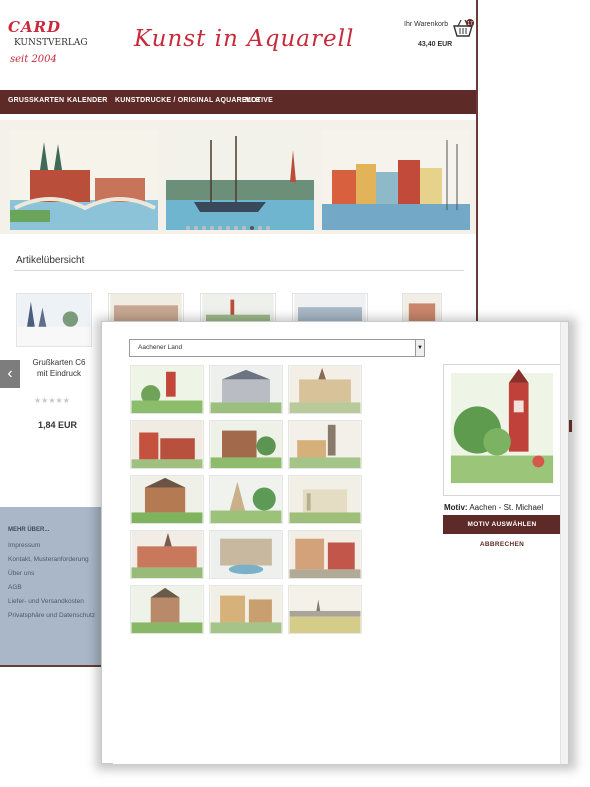 Image resolution: width=590 pixels, height=787 pixels. I want to click on footer-link-agb: AGB, so click(15, 587).